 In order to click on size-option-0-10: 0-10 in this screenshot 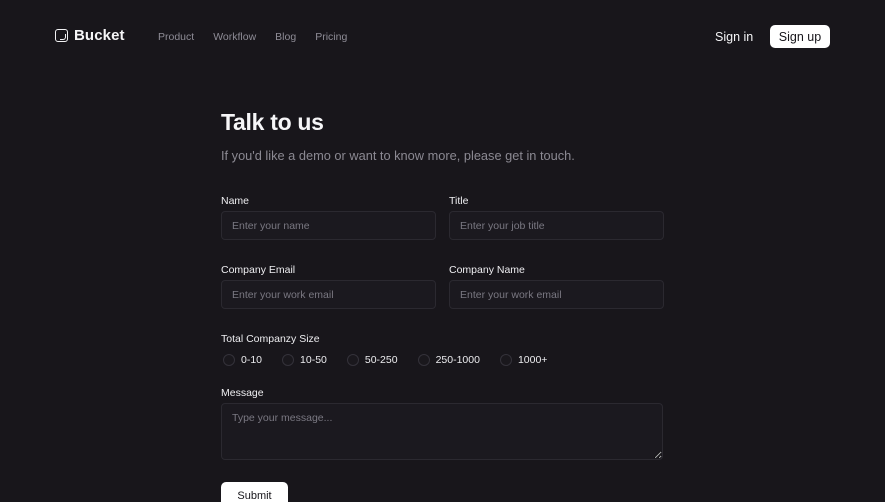, I will do `click(242, 360)`.